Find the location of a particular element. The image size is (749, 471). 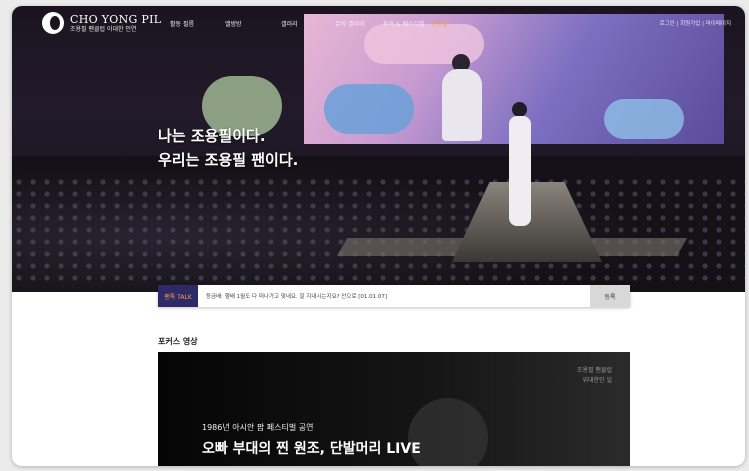

focus-video-title: 포커스 영상 is located at coordinates (178, 341).